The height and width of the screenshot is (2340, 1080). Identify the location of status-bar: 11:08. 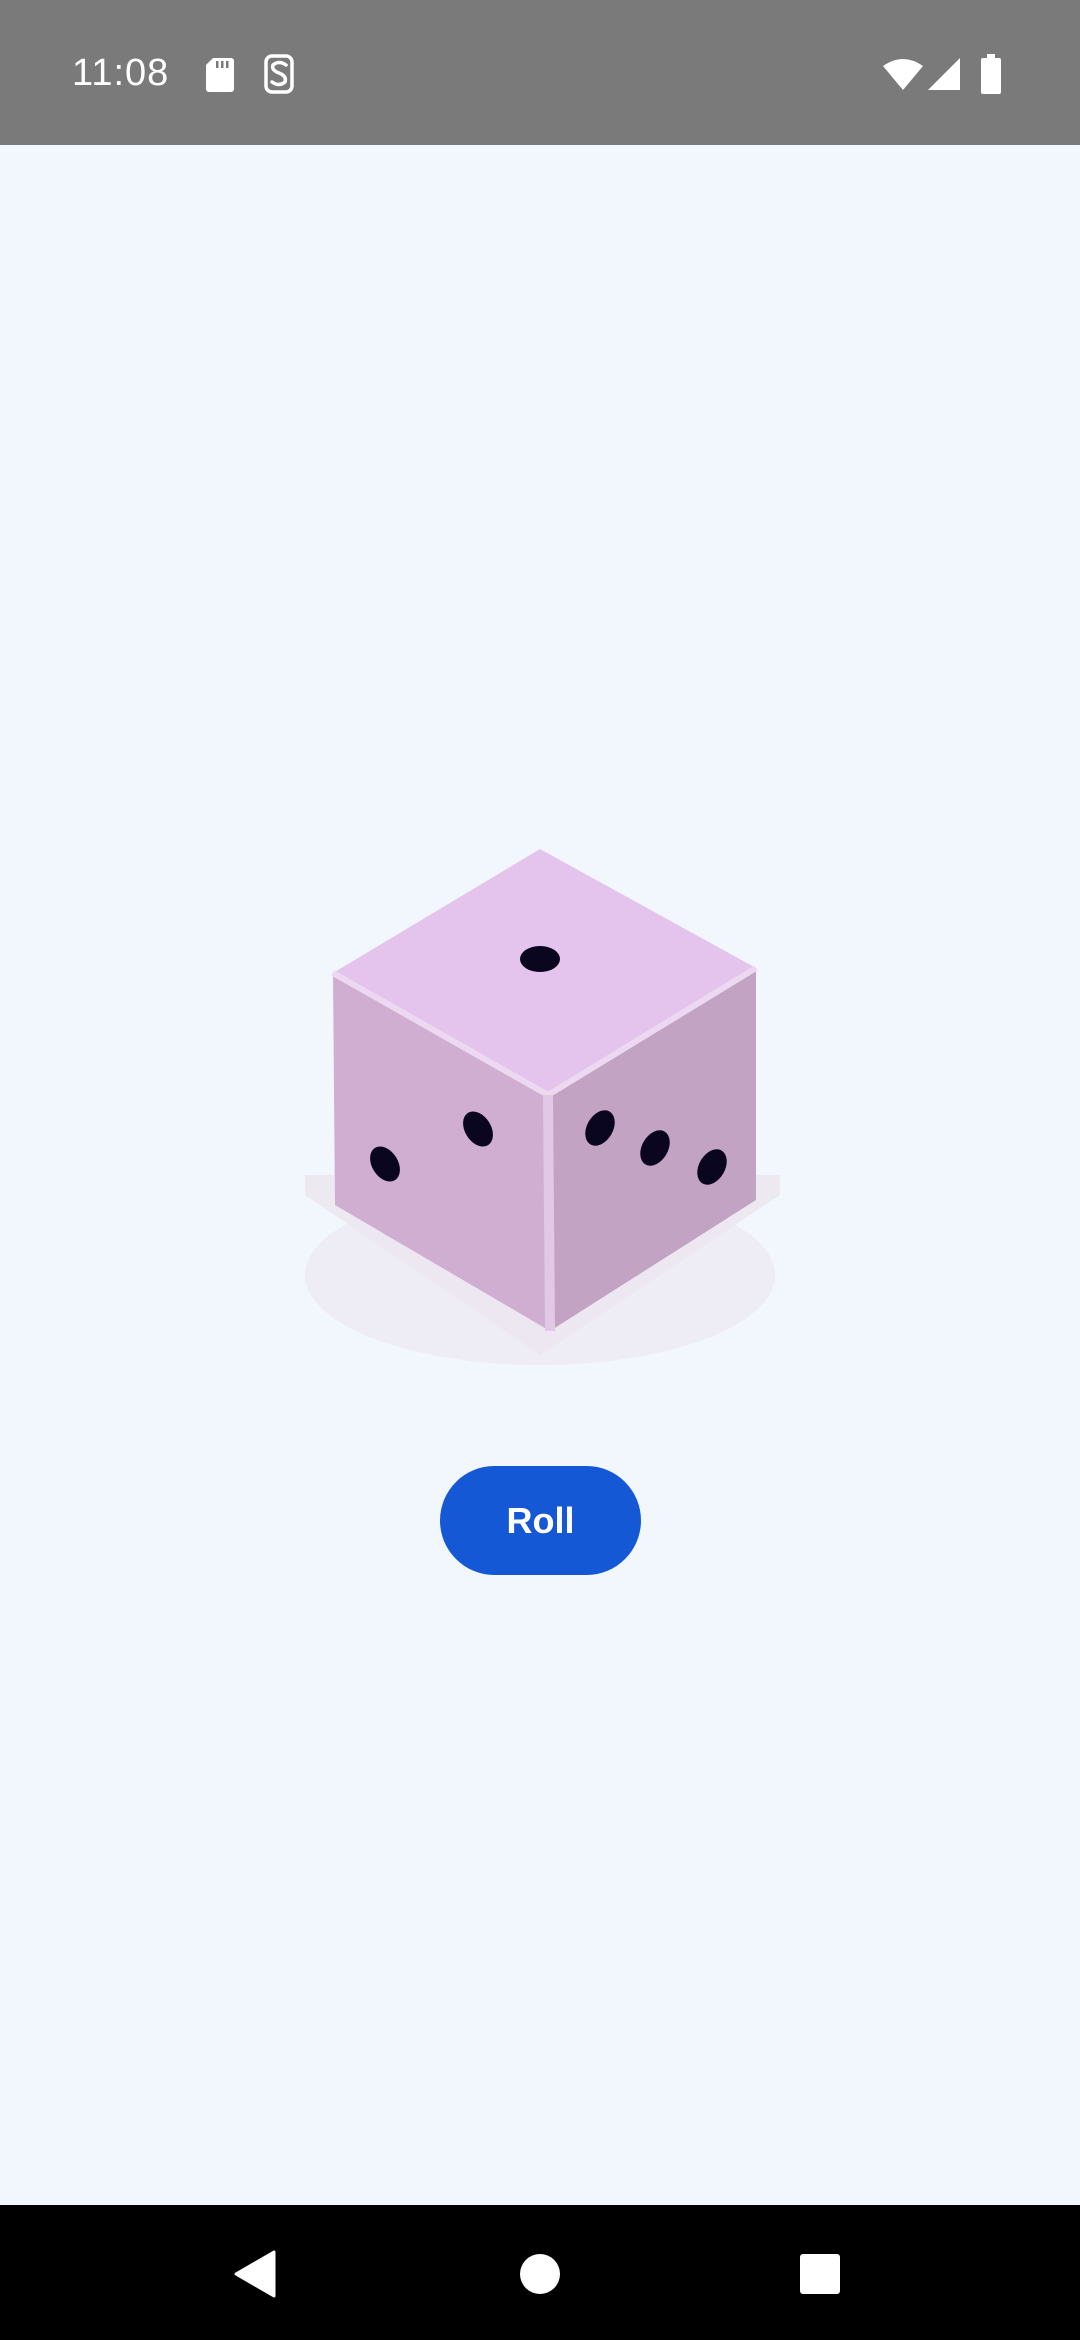
(540, 72).